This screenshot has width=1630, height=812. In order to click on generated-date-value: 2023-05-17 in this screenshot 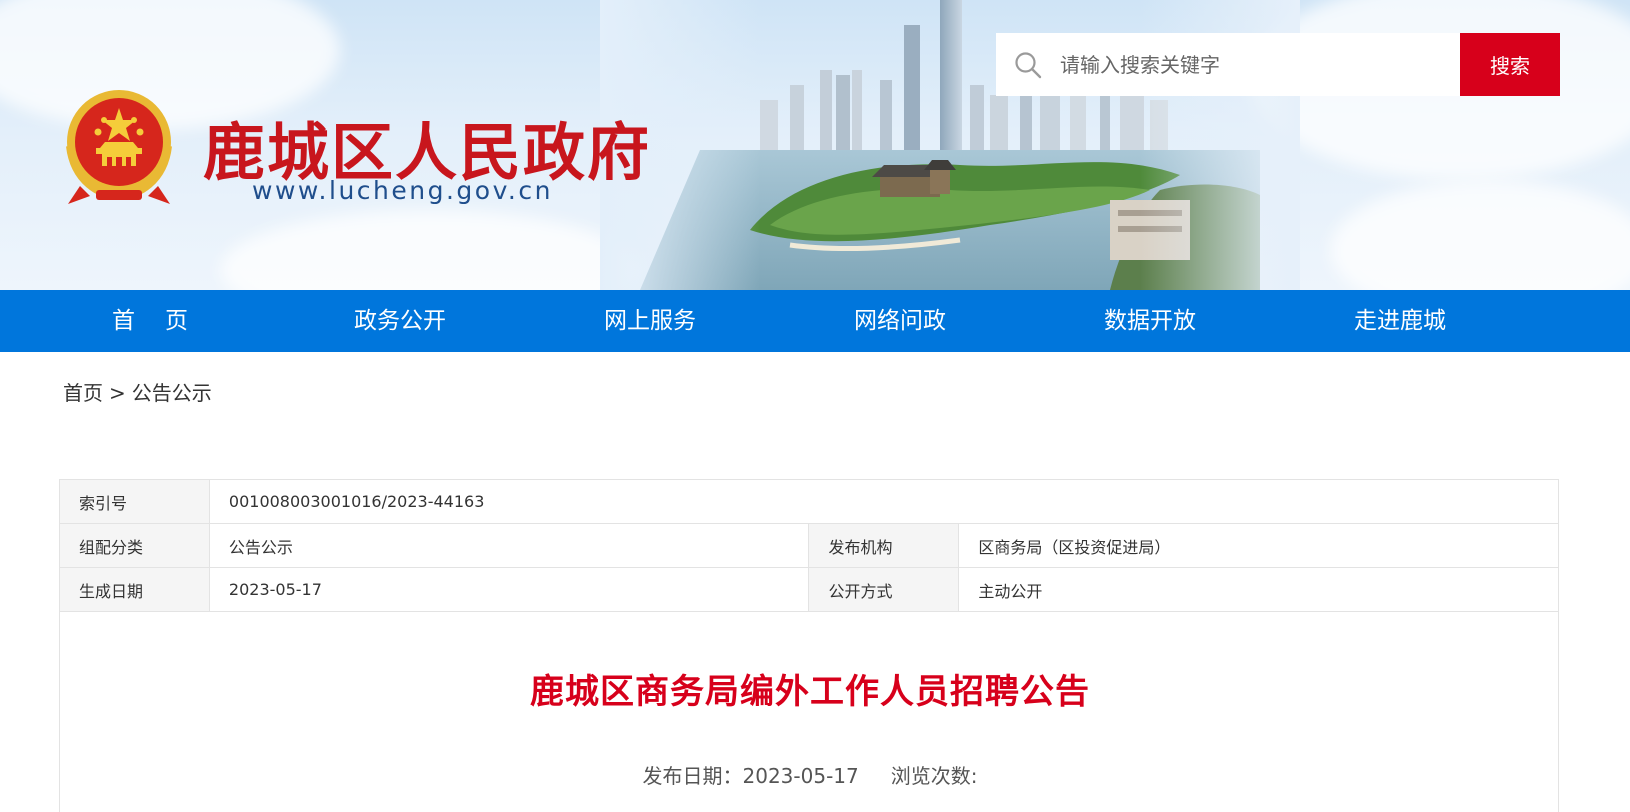, I will do `click(509, 589)`.